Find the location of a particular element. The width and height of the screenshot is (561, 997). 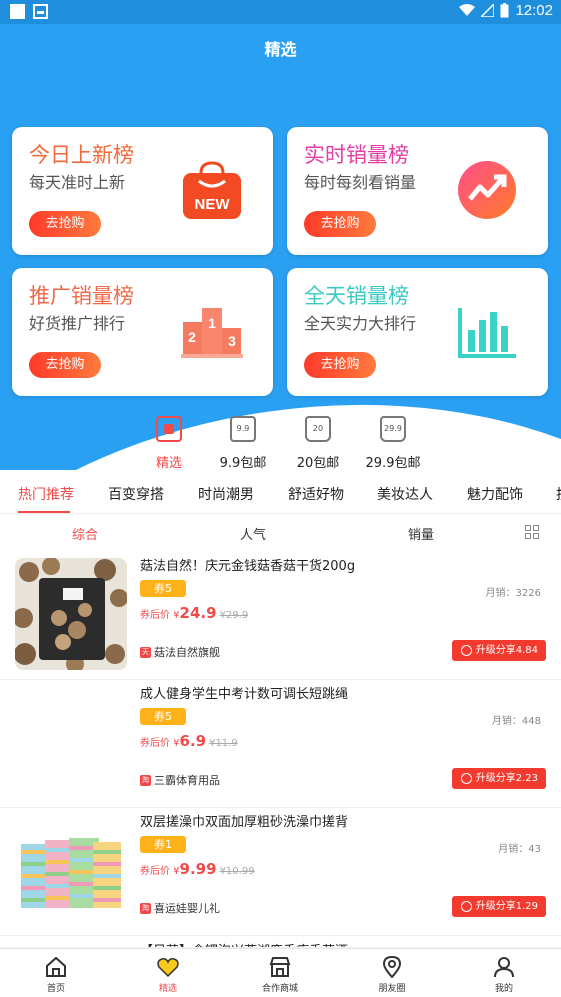

store-icon is located at coordinates (280, 967).